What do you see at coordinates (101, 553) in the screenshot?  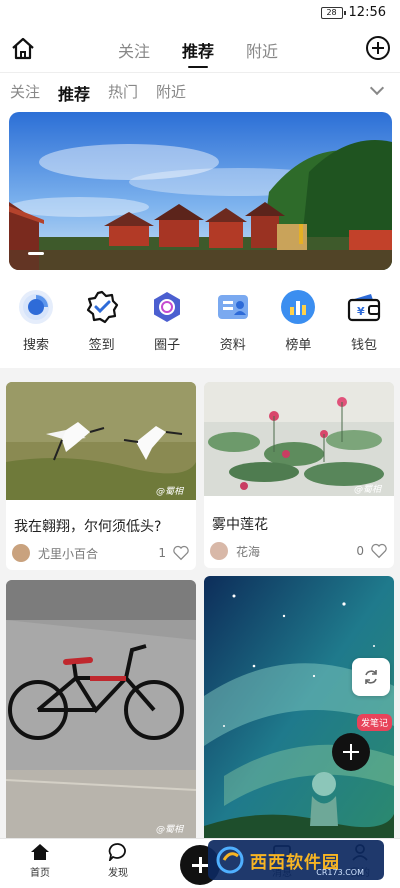 I see `card-meta: 尤里小百合 1` at bounding box center [101, 553].